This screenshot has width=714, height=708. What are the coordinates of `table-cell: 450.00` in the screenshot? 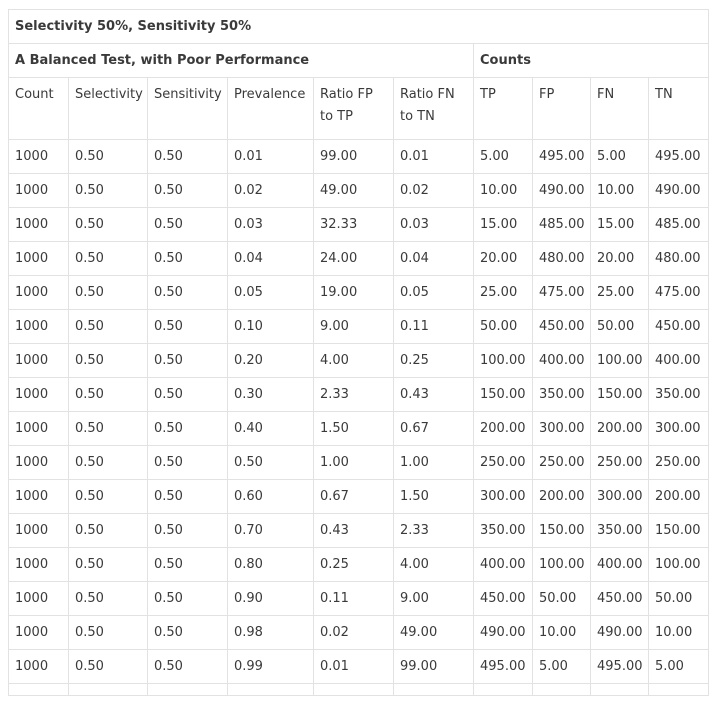 It's located at (561, 326).